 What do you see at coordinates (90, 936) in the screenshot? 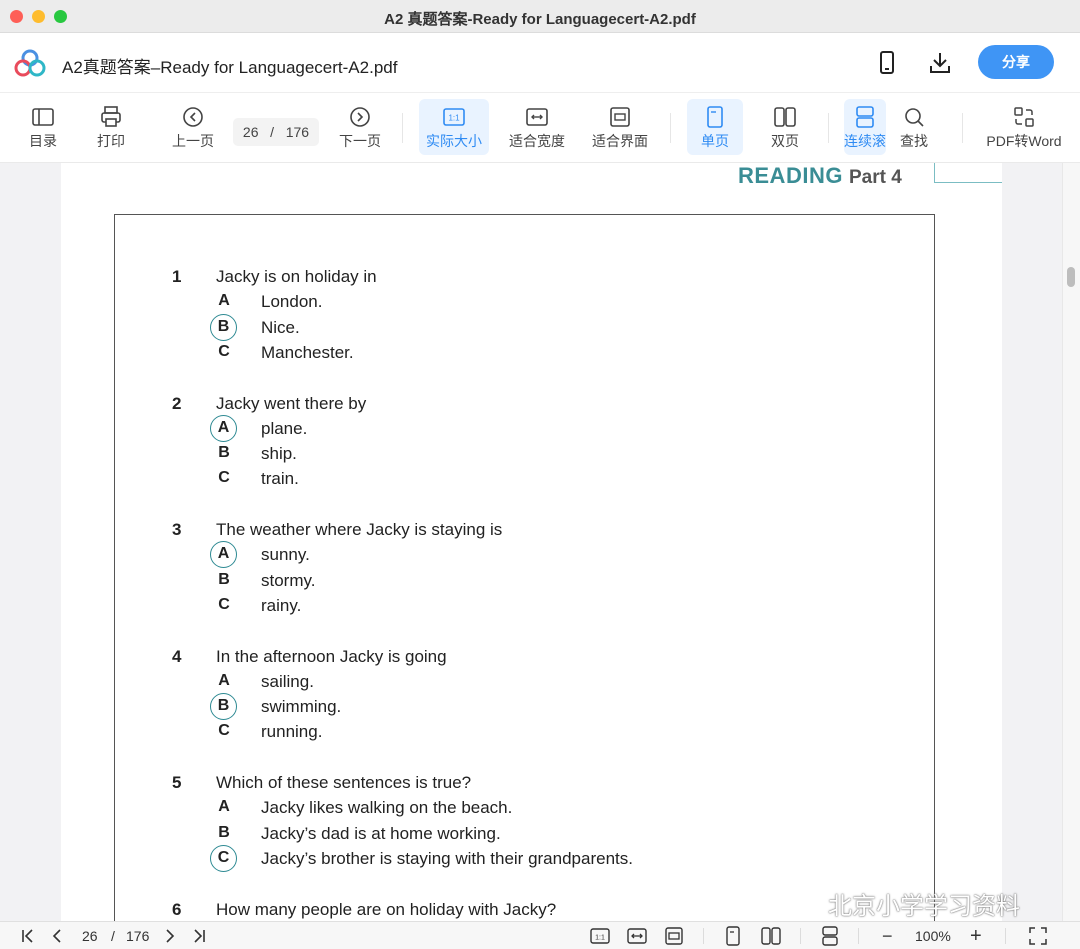
I see `status-page-current: 26` at bounding box center [90, 936].